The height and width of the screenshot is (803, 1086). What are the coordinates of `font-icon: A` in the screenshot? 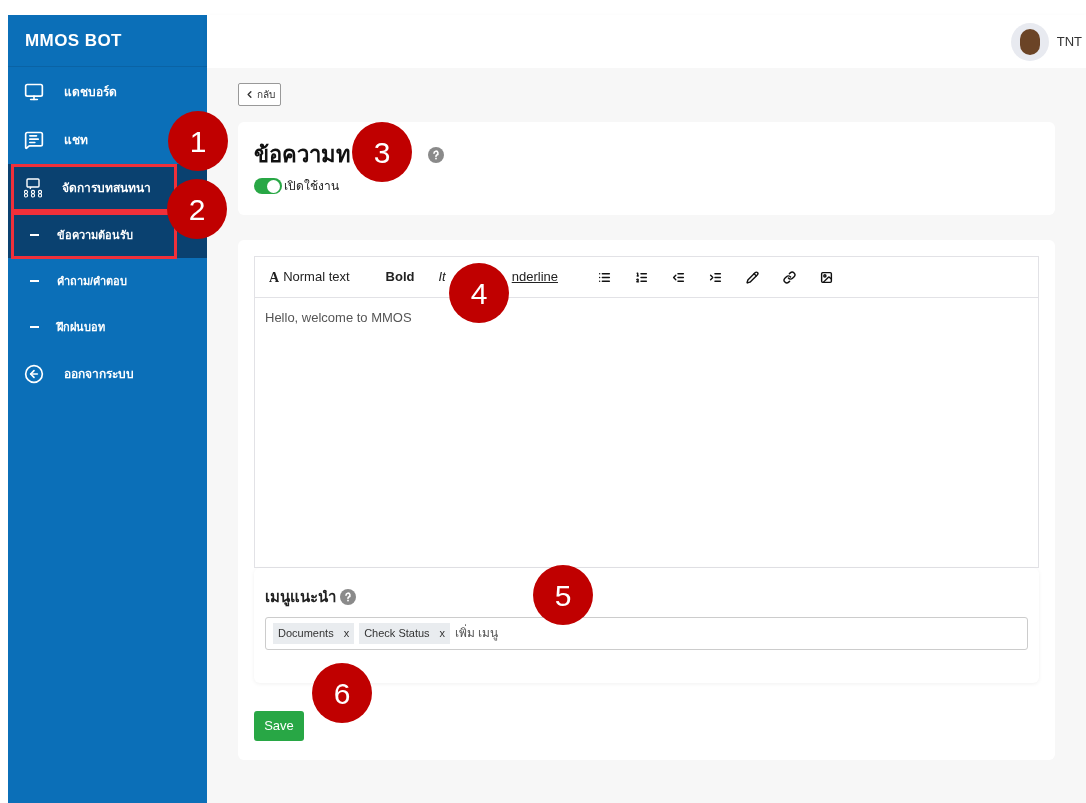 It's located at (274, 277).